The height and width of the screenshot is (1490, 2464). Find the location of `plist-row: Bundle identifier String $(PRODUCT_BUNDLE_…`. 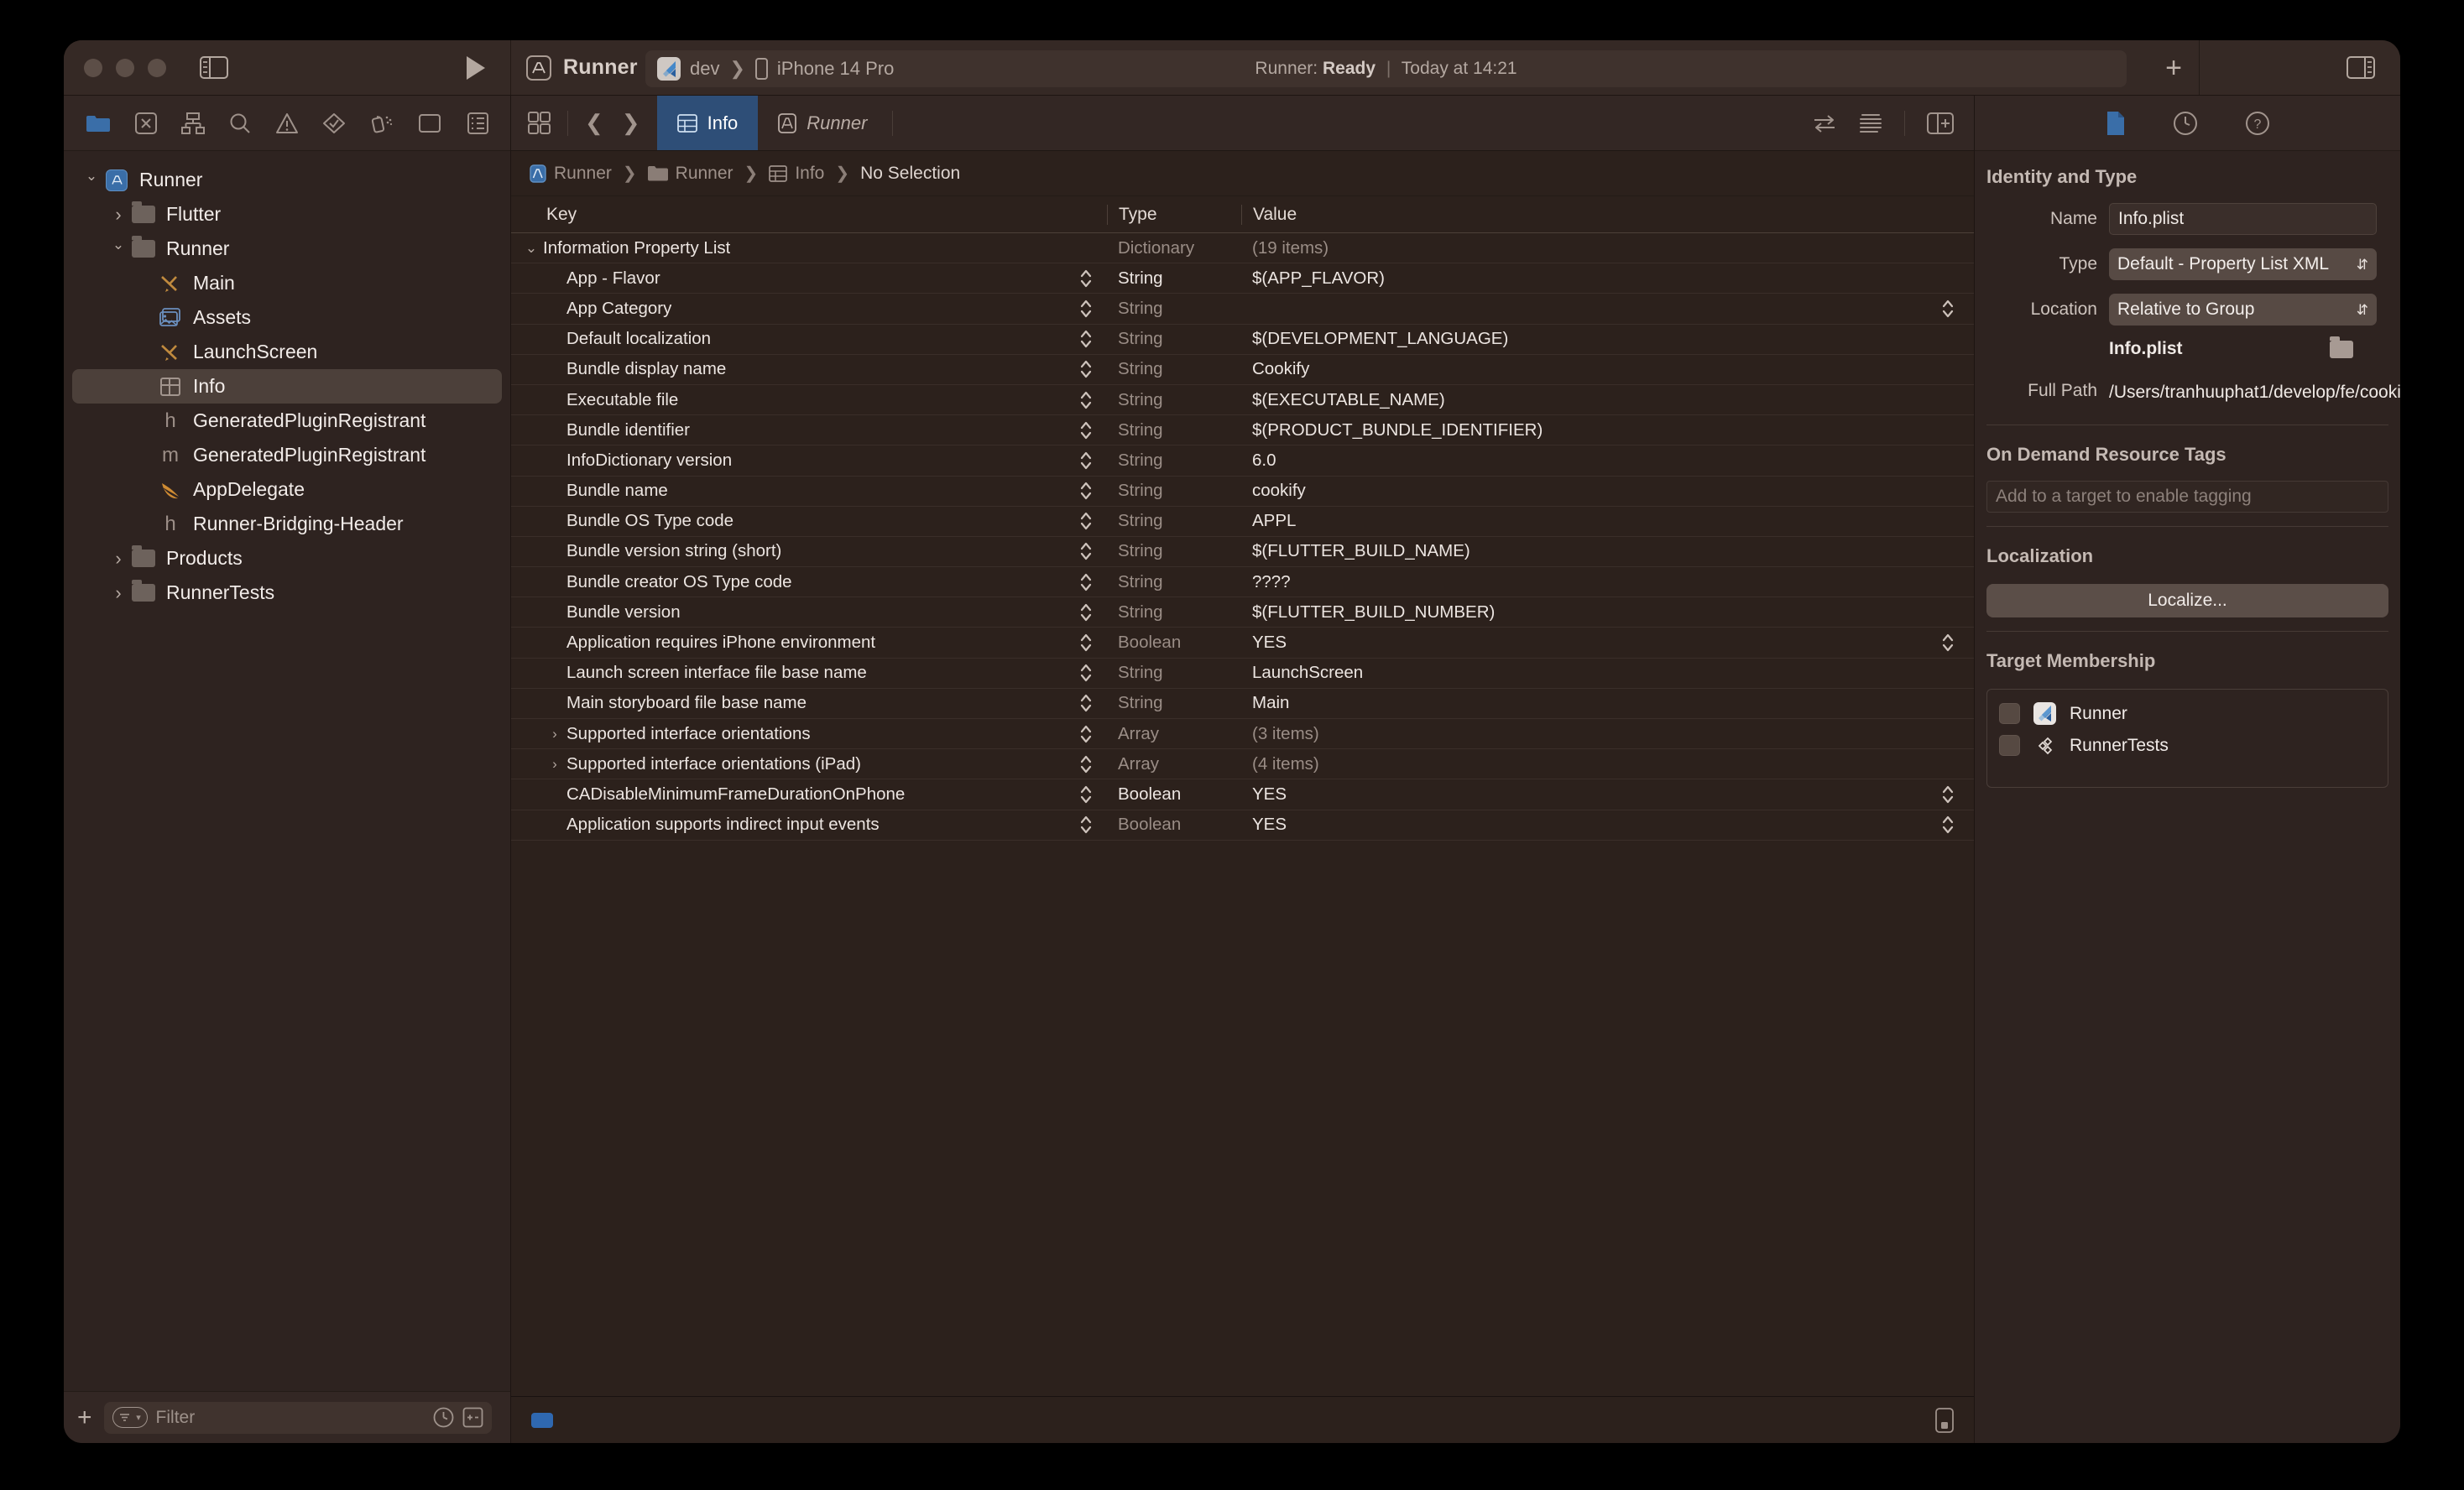

plist-row: Bundle identifier String $(PRODUCT_BUNDLE_… is located at coordinates (1242, 431).